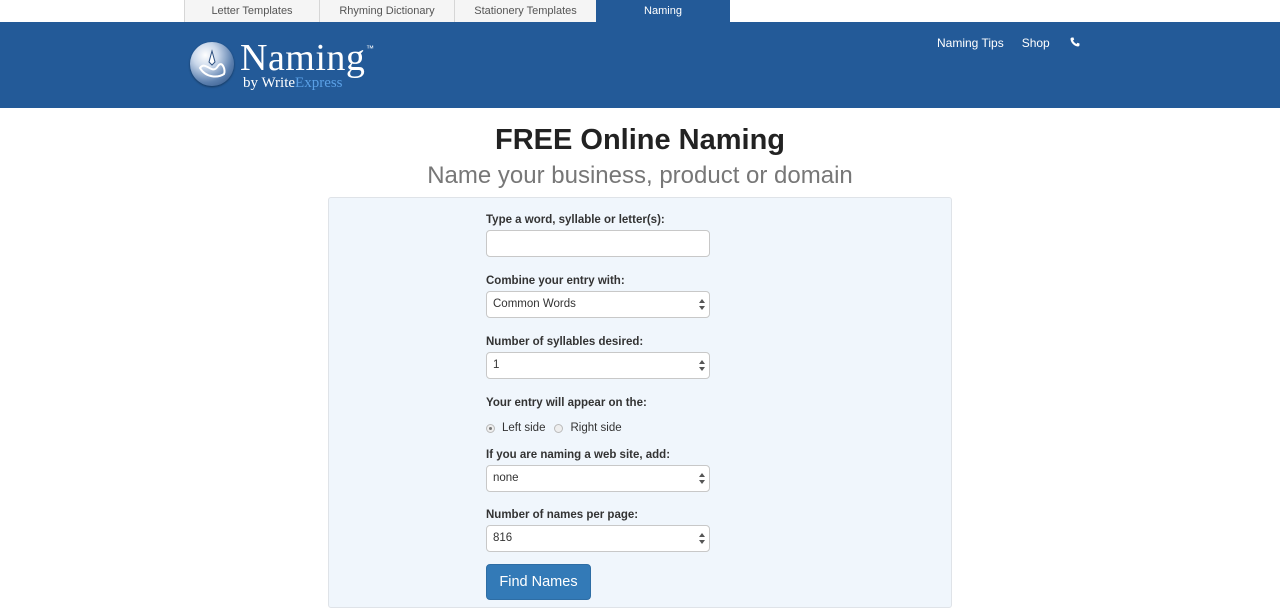  I want to click on header-nav: Naming Tips Shop, so click(1009, 43).